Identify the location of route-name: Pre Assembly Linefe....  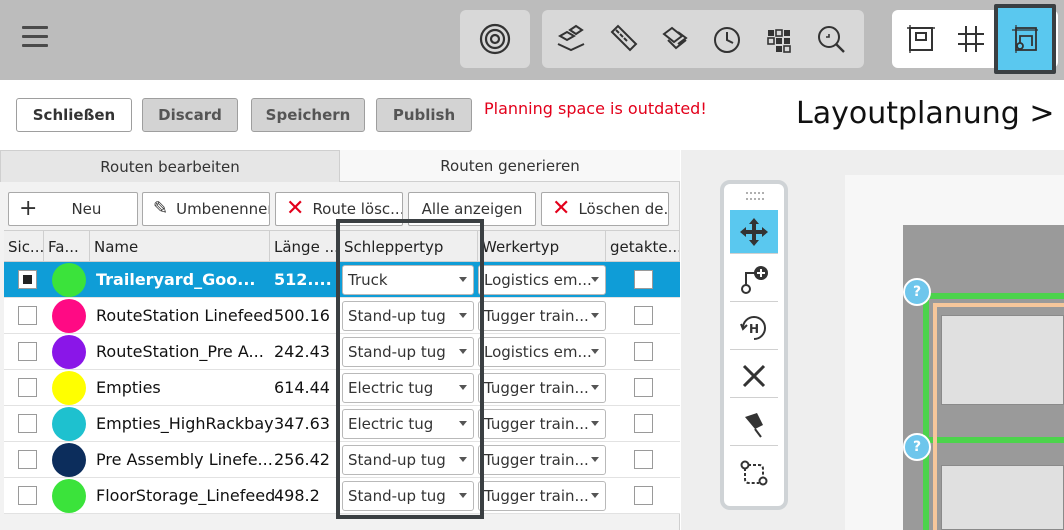
(184, 459).